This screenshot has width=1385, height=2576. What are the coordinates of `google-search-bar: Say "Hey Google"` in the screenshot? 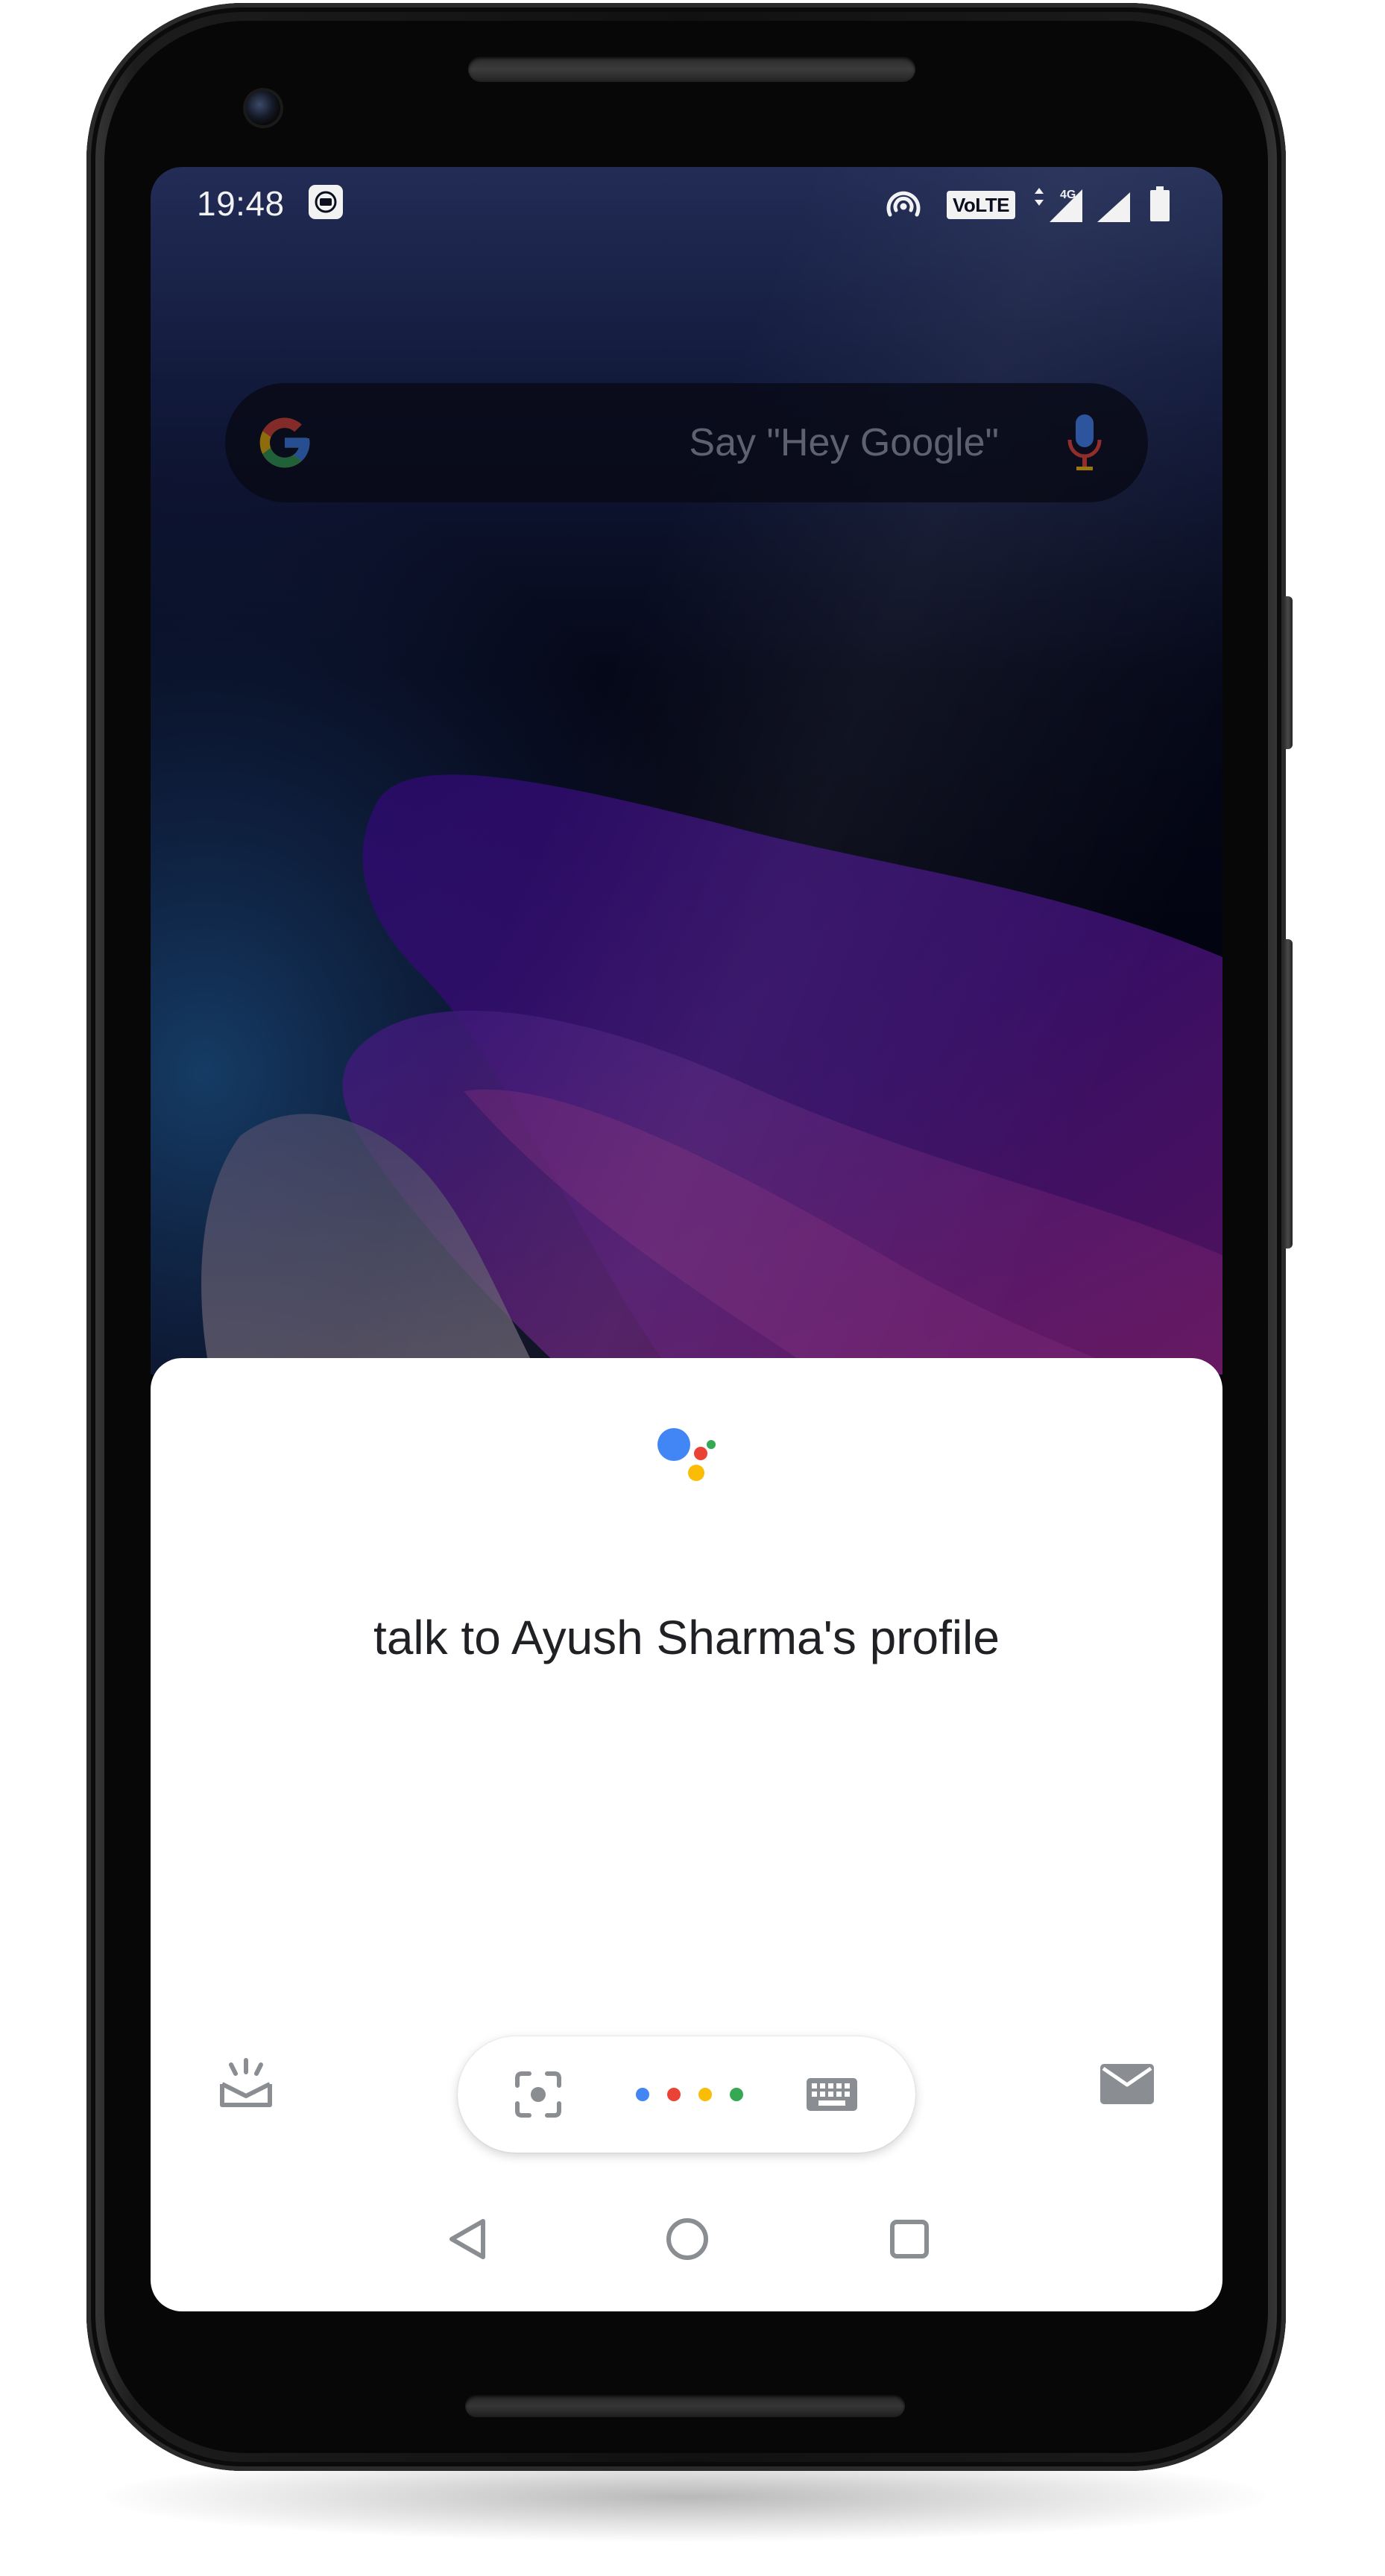 It's located at (686, 442).